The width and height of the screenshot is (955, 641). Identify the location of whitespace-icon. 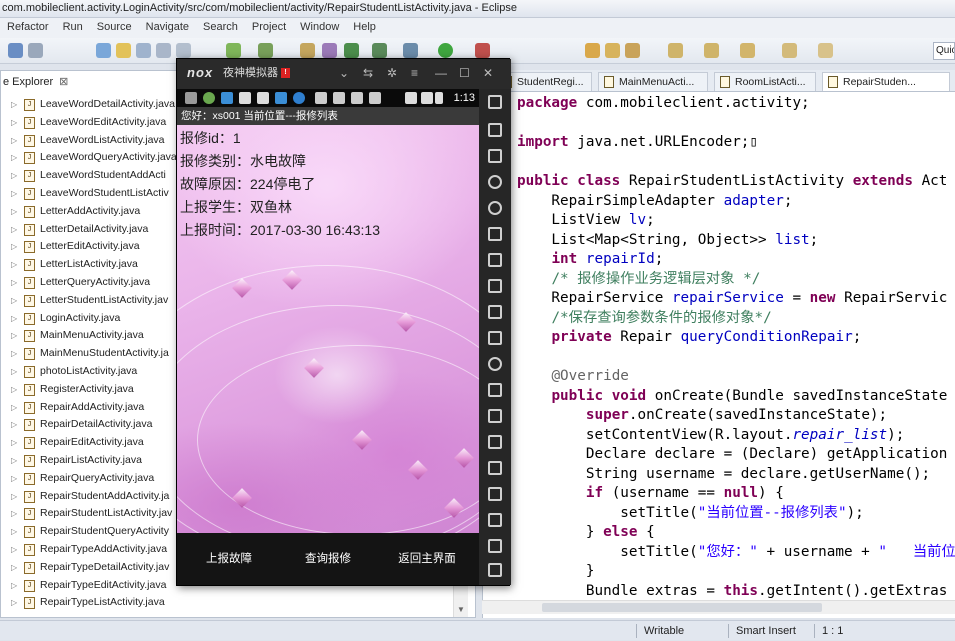
(183, 50).